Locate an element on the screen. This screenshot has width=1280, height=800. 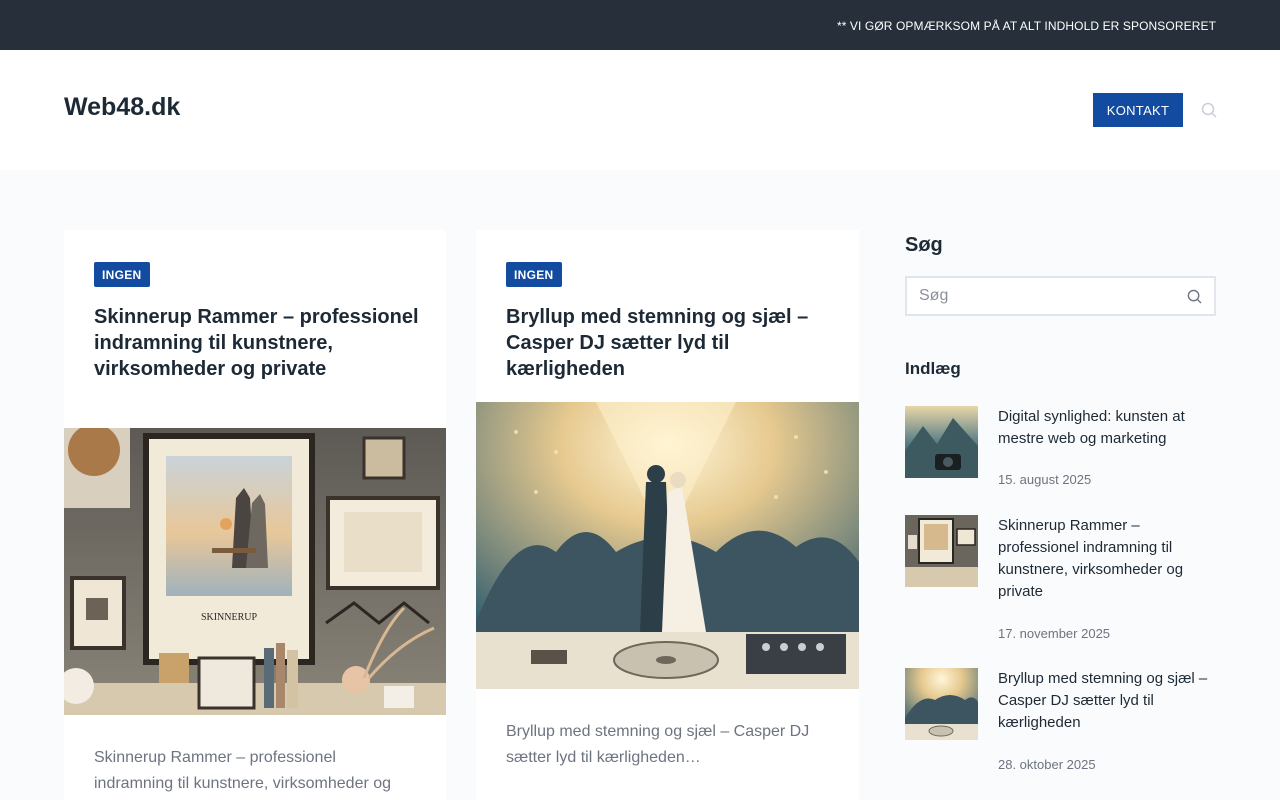
sidebar-search-input is located at coordinates (1037, 296).